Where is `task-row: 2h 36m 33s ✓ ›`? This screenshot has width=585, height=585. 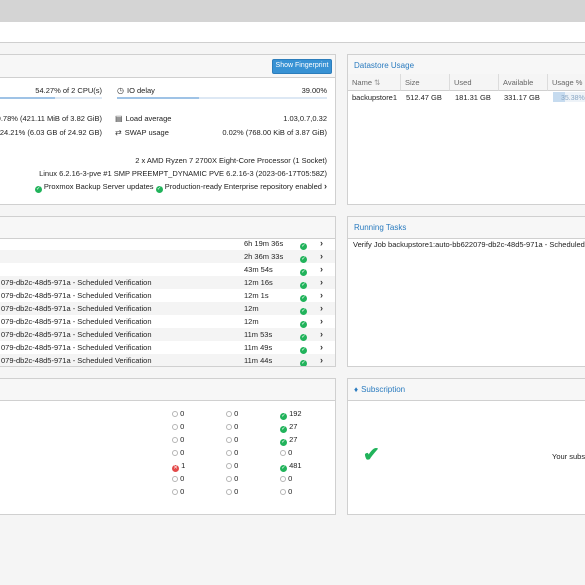 task-row: 2h 36m 33s ✓ › is located at coordinates (167, 256).